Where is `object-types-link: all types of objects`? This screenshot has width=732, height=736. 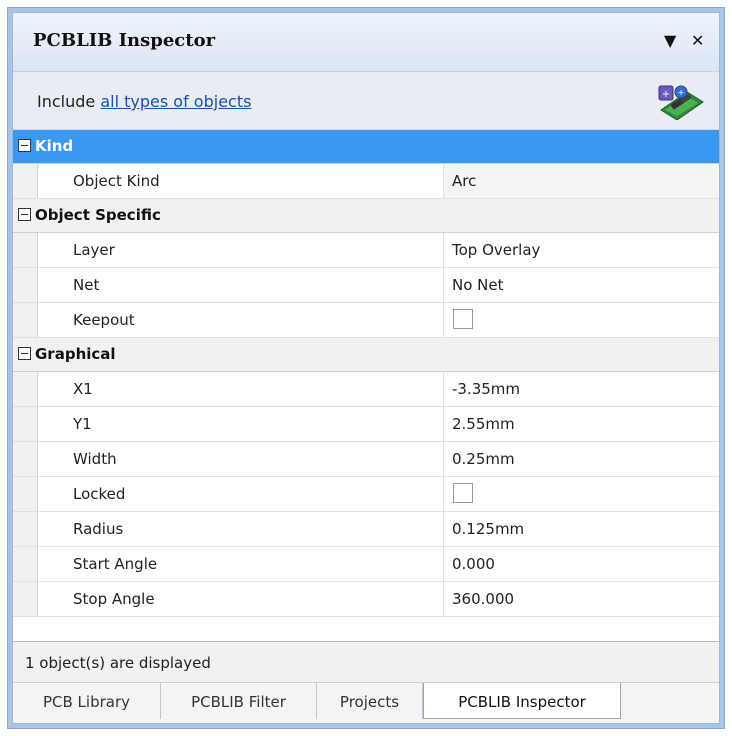 object-types-link: all types of objects is located at coordinates (175, 101).